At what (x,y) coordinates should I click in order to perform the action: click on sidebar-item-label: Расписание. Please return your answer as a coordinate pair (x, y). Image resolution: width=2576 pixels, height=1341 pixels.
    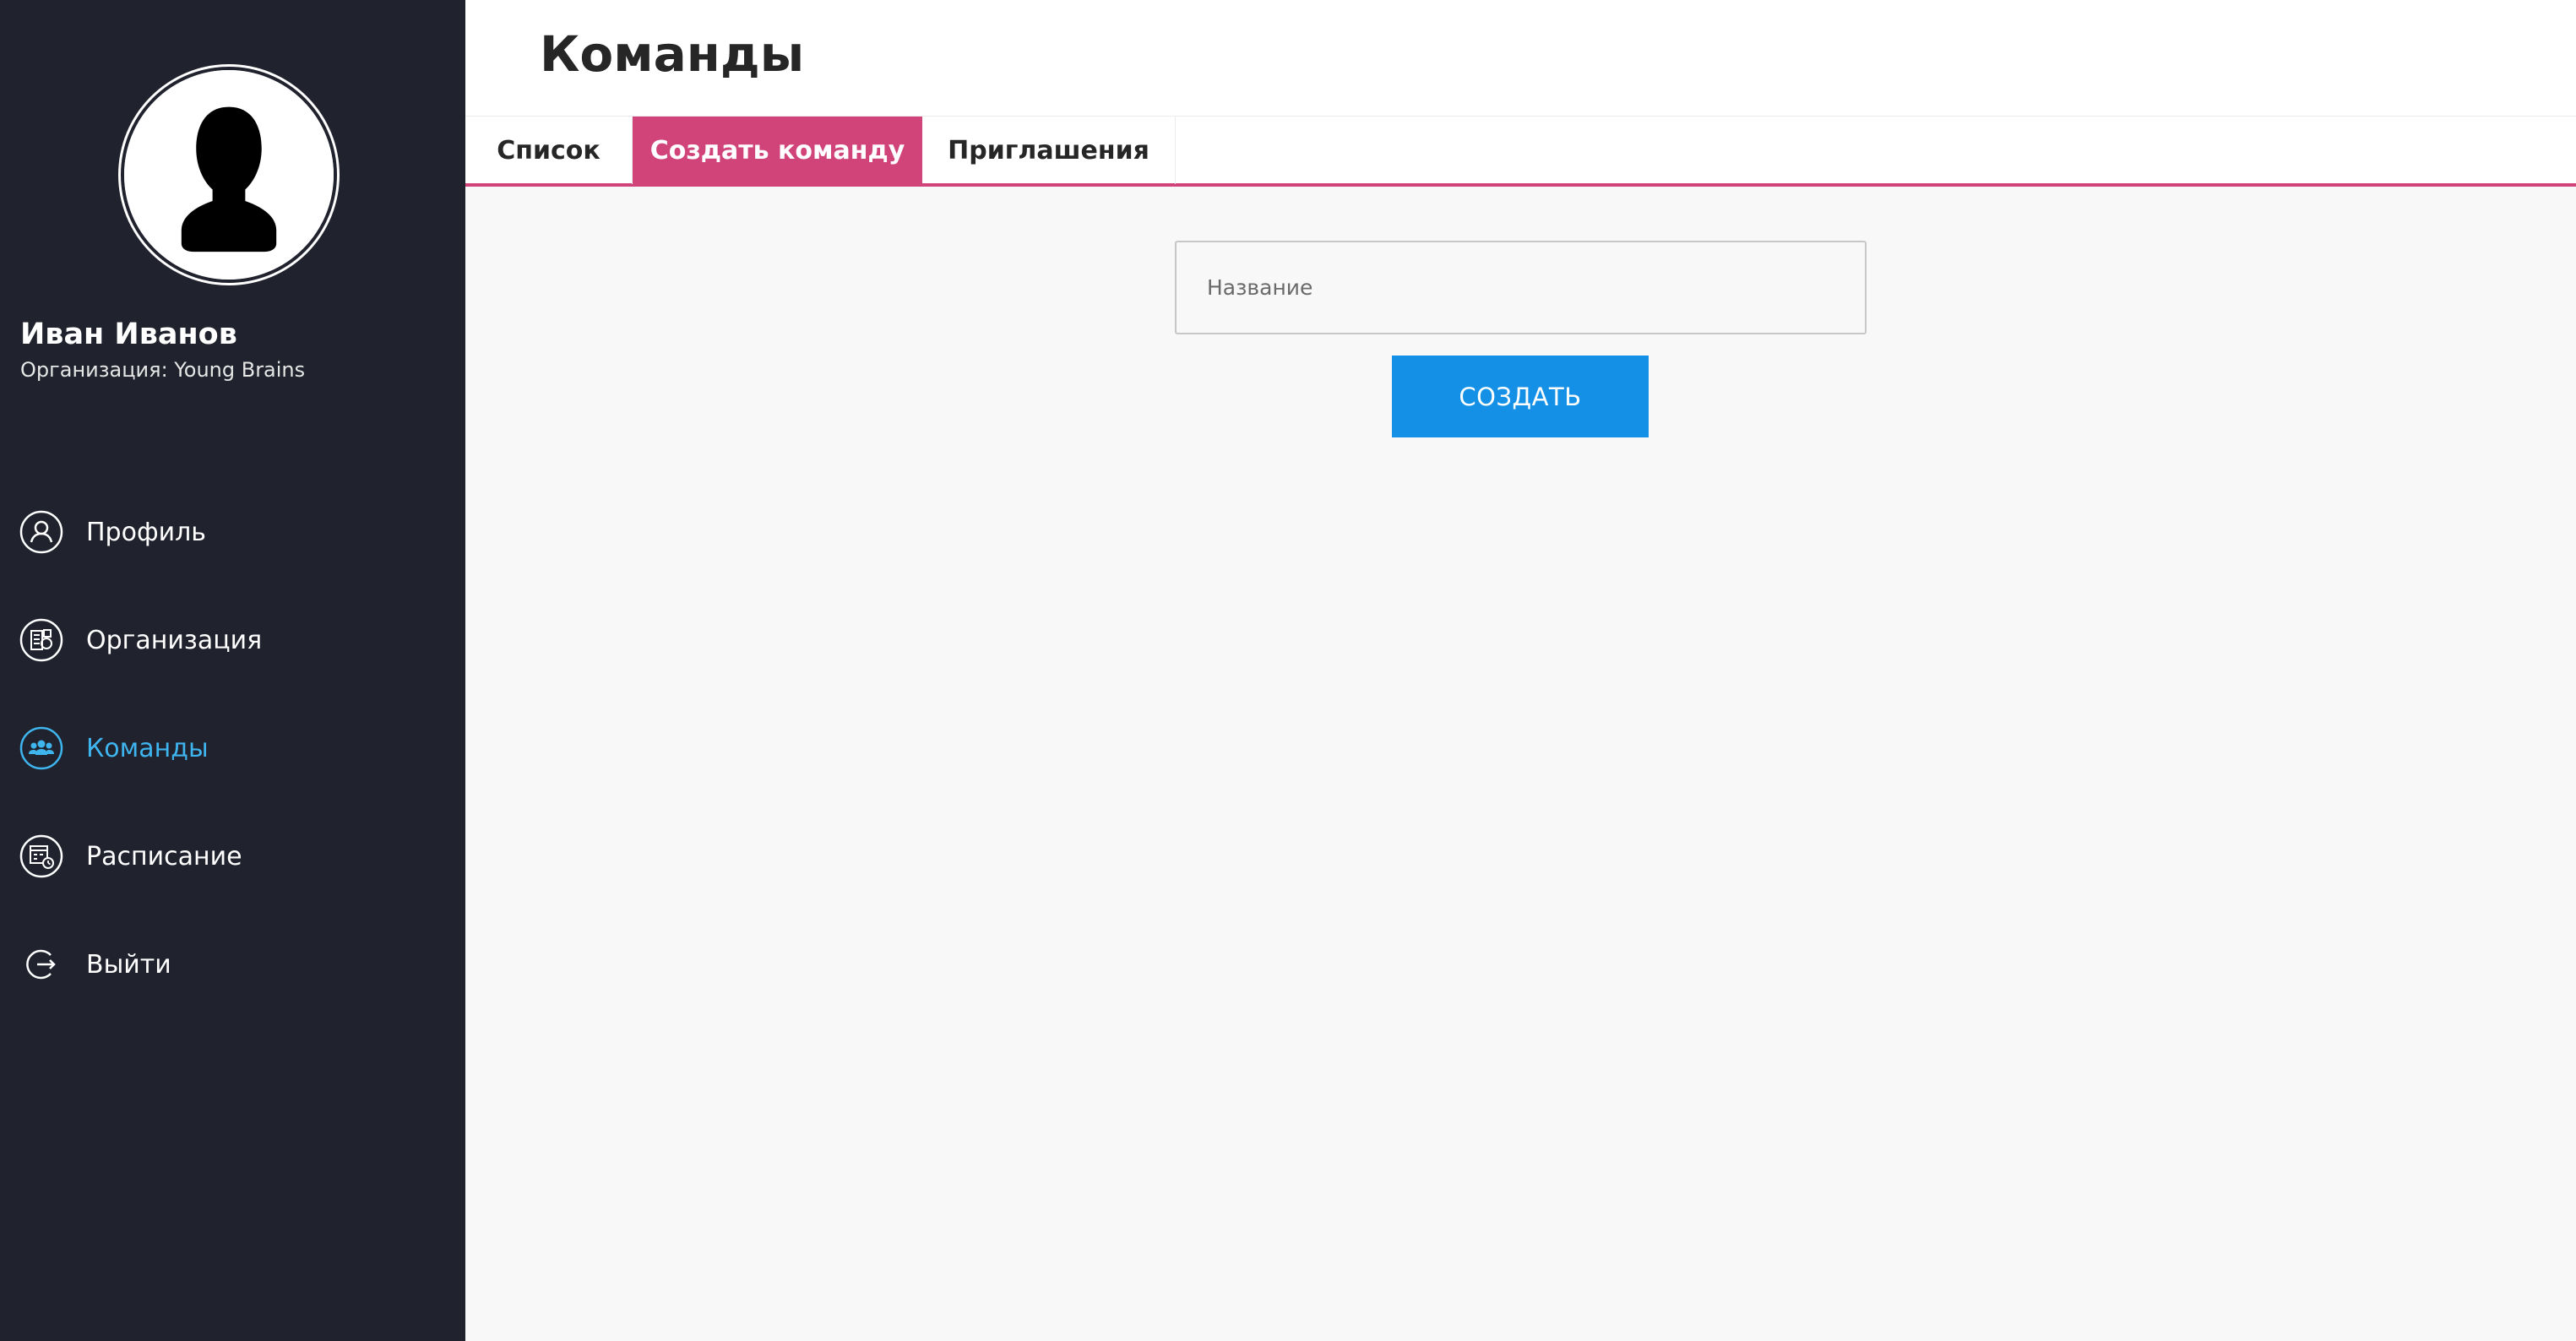
    Looking at the image, I should click on (164, 856).